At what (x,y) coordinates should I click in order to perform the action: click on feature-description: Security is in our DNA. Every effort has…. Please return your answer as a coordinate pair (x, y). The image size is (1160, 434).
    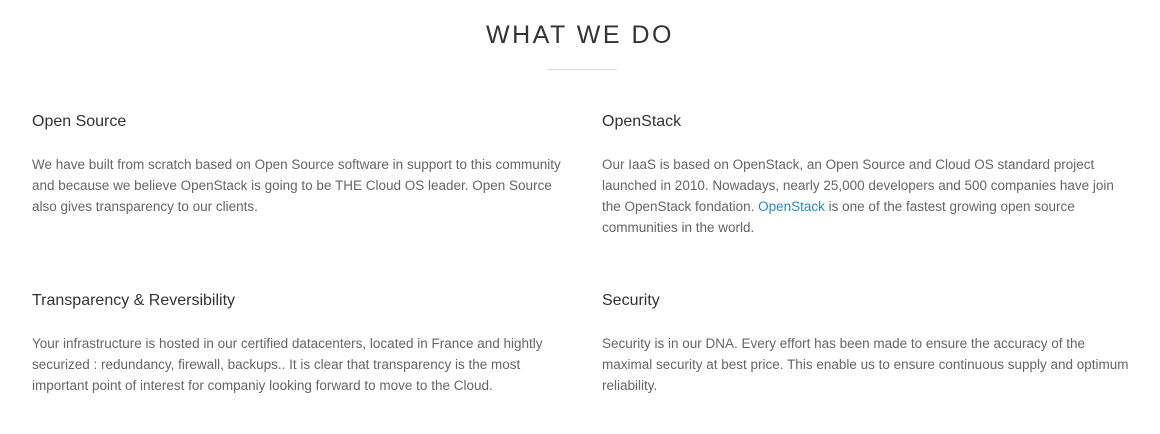
    Looking at the image, I should click on (865, 364).